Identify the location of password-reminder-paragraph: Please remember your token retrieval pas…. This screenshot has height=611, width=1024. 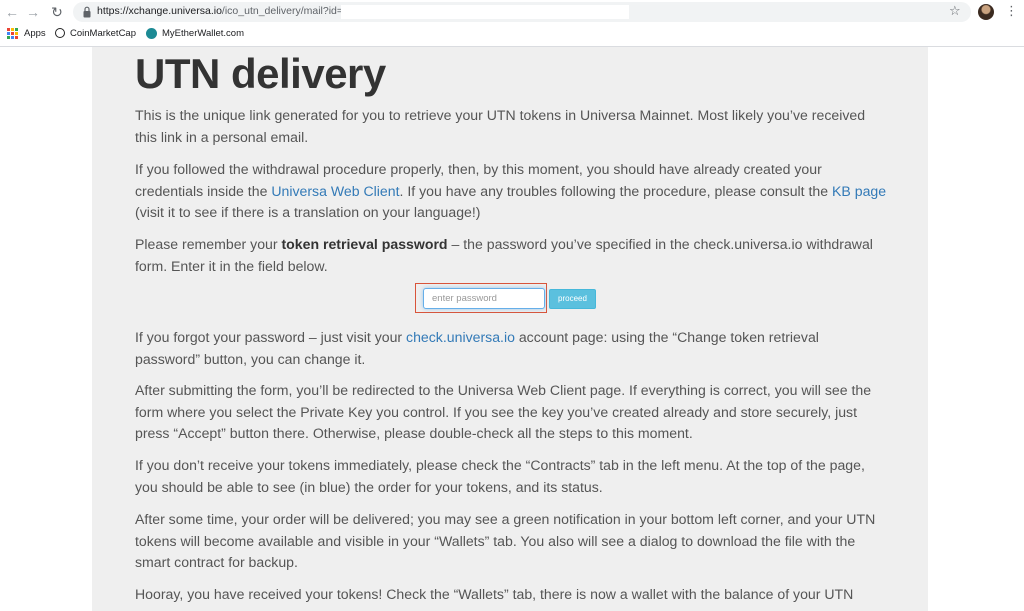
(511, 255).